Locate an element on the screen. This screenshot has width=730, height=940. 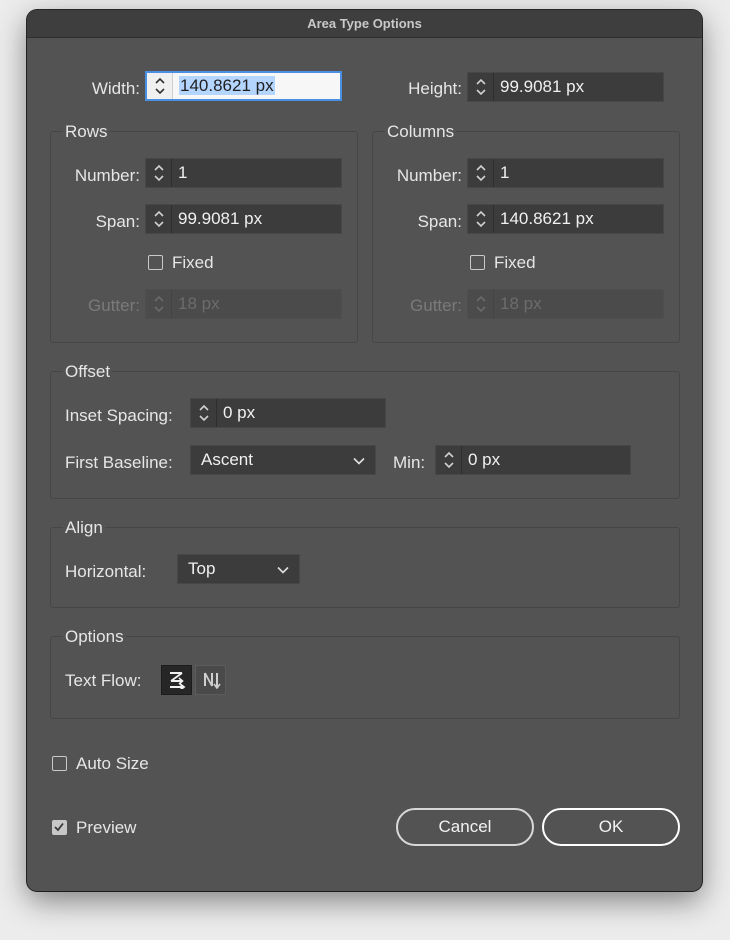
rows-gutter-input: 18 px is located at coordinates (199, 303).